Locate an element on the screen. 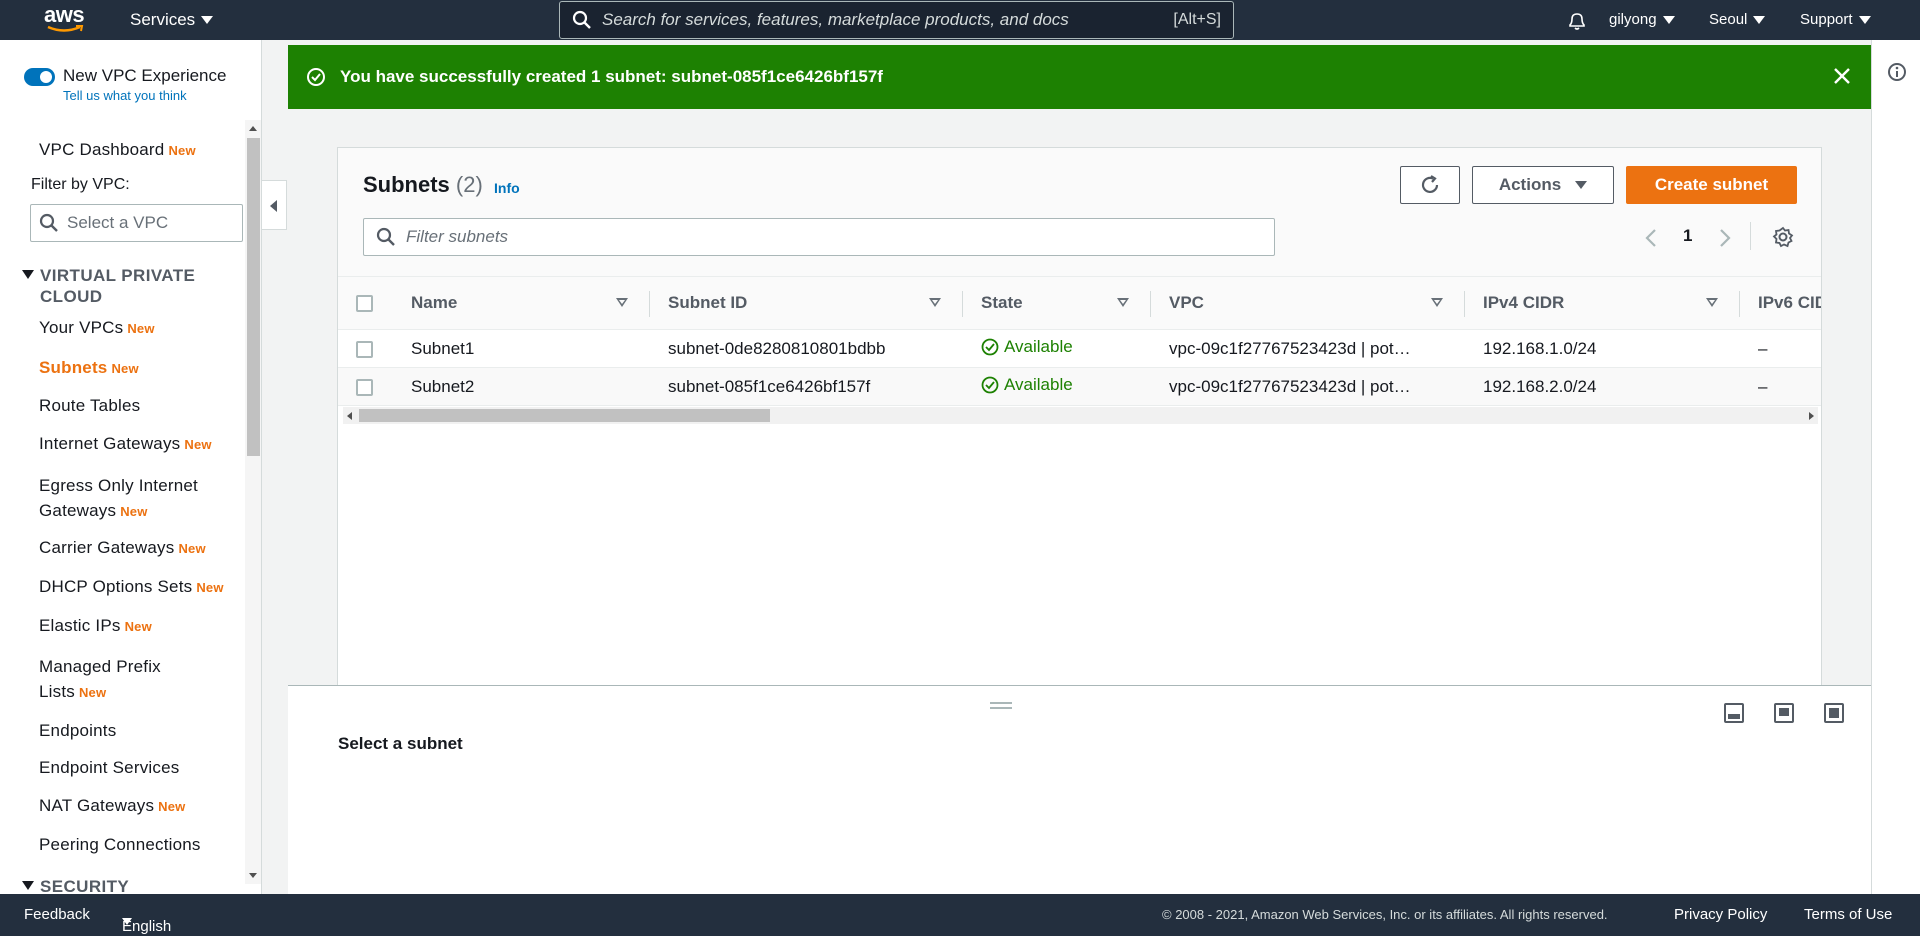 The image size is (1920, 936). column-header-vpc: VPC is located at coordinates (1308, 303).